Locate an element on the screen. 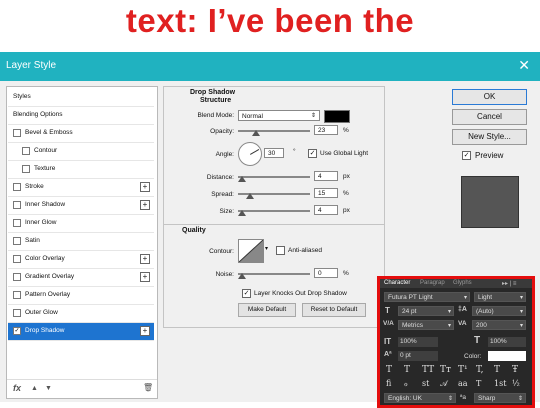 The height and width of the screenshot is (408, 540). sidebar-item-texture: Texture is located at coordinates (81, 170).